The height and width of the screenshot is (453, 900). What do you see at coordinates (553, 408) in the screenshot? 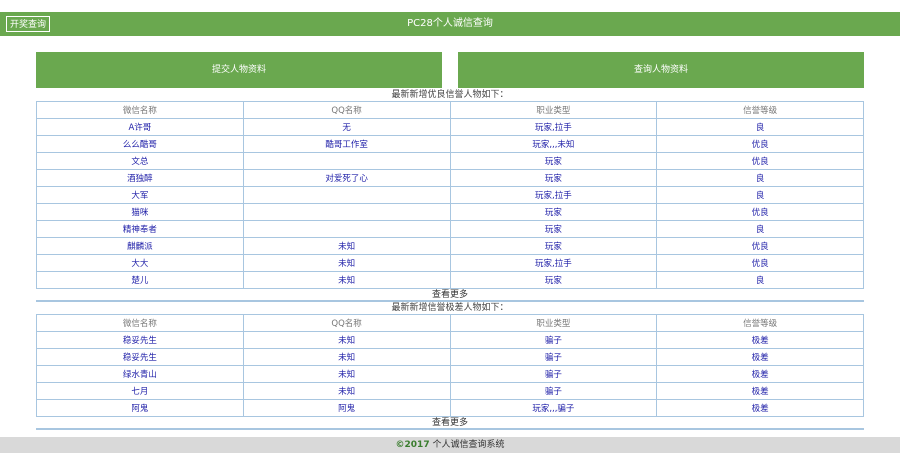
I see `occupation-cell: 玩家,,,骗子` at bounding box center [553, 408].